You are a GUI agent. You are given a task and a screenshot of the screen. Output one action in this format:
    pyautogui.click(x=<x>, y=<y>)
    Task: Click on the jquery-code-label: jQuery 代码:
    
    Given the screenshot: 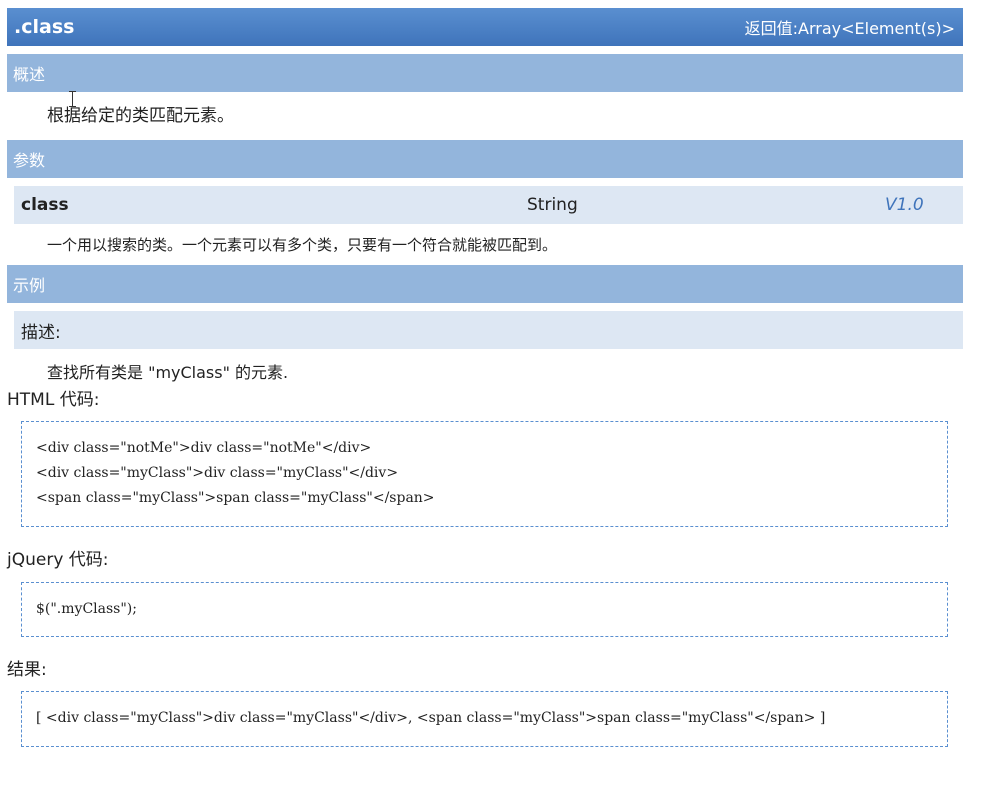 What is the action you would take?
    pyautogui.click(x=58, y=560)
    